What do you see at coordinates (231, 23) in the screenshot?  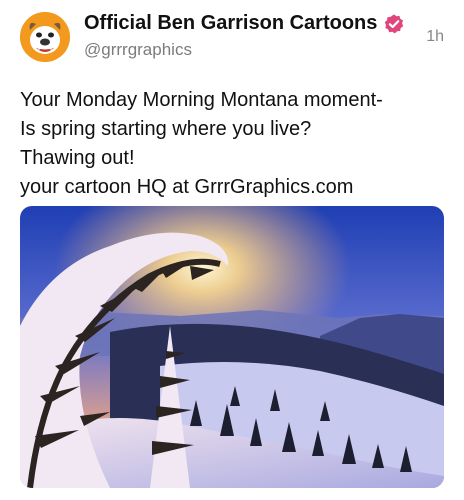 I see `author-name-text: Official Ben Garrison Cartoons` at bounding box center [231, 23].